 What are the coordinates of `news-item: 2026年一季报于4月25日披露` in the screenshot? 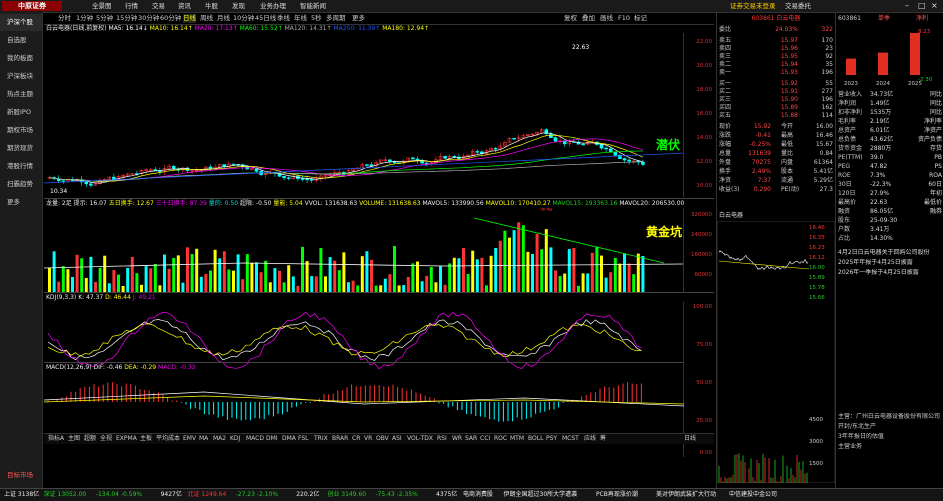 It's located at (890, 273).